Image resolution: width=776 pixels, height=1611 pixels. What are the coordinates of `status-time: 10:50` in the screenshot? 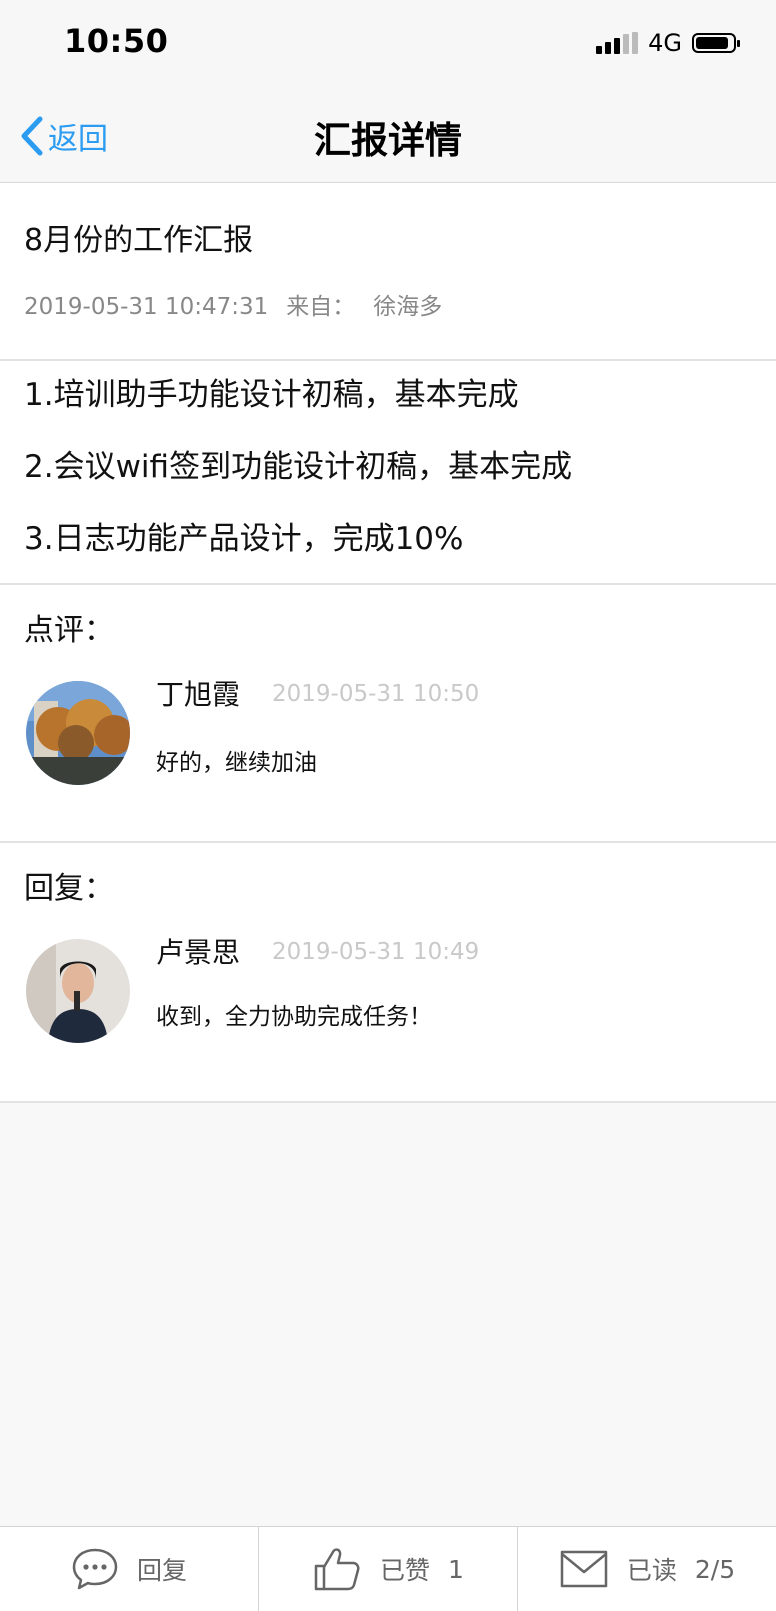 It's located at (116, 41).